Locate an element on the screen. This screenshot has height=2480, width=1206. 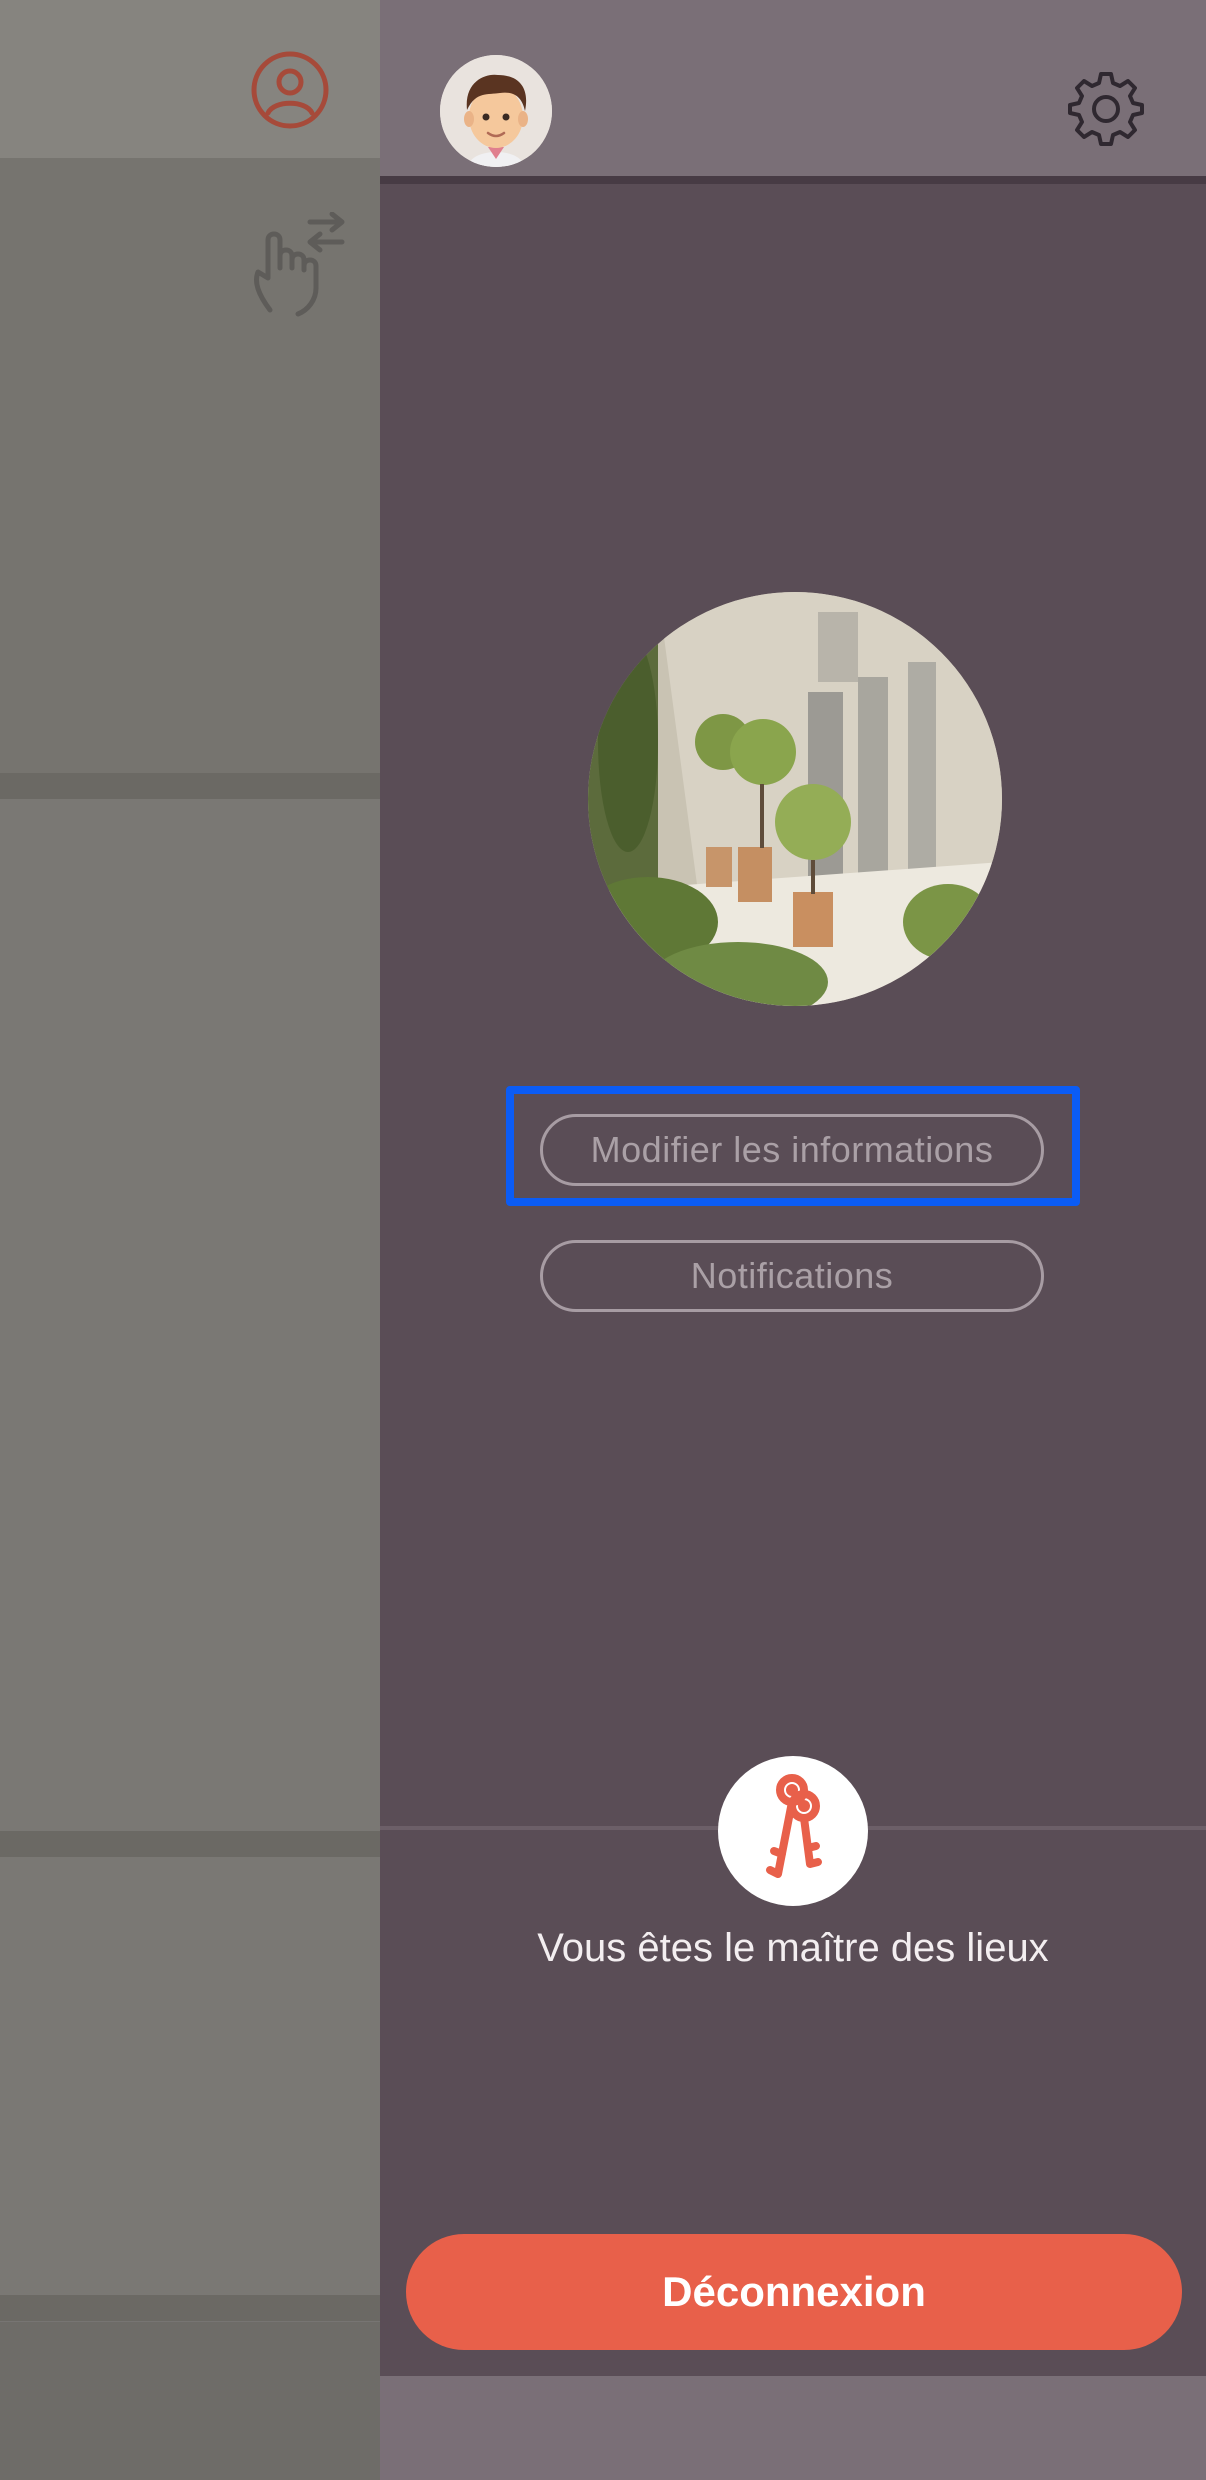
home-photo is located at coordinates (795, 799).